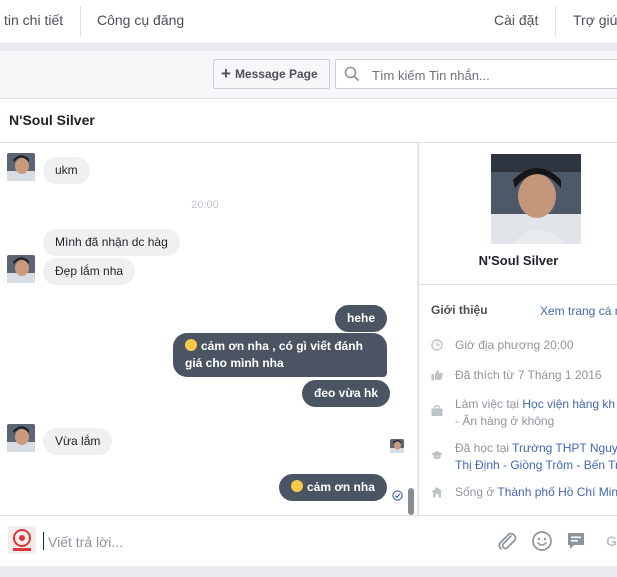 This screenshot has width=617, height=577. Describe the element at coordinates (516, 20) in the screenshot. I see `tab-settings: Cài đặt` at that location.